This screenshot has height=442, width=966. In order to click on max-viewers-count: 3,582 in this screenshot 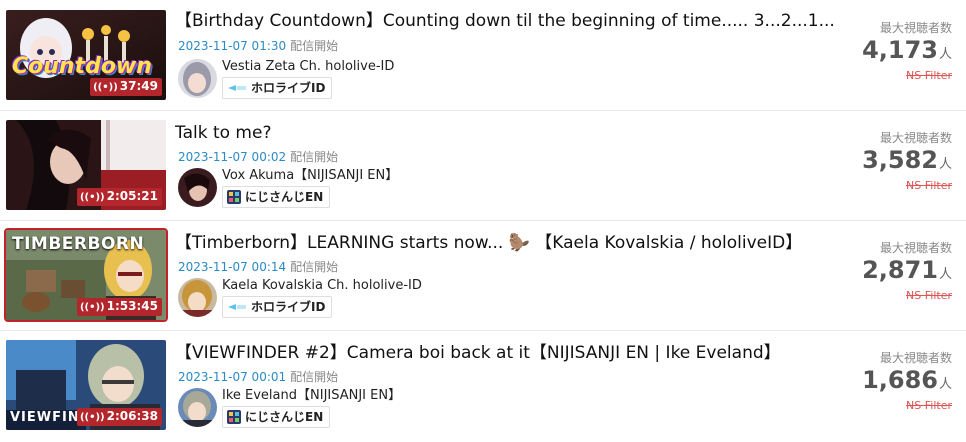, I will do `click(900, 160)`.